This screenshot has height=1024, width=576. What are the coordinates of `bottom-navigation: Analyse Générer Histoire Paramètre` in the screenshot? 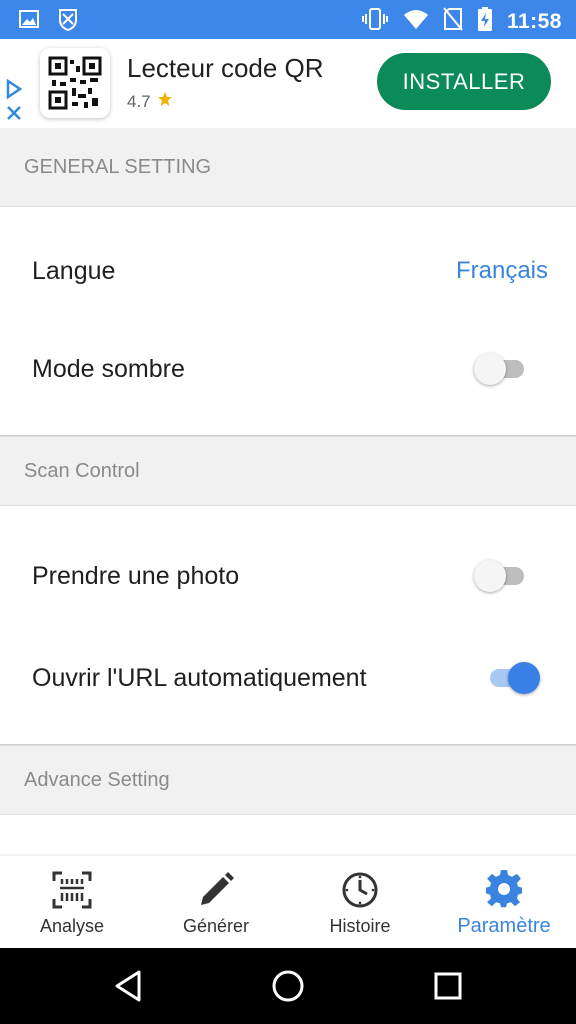 It's located at (288, 902).